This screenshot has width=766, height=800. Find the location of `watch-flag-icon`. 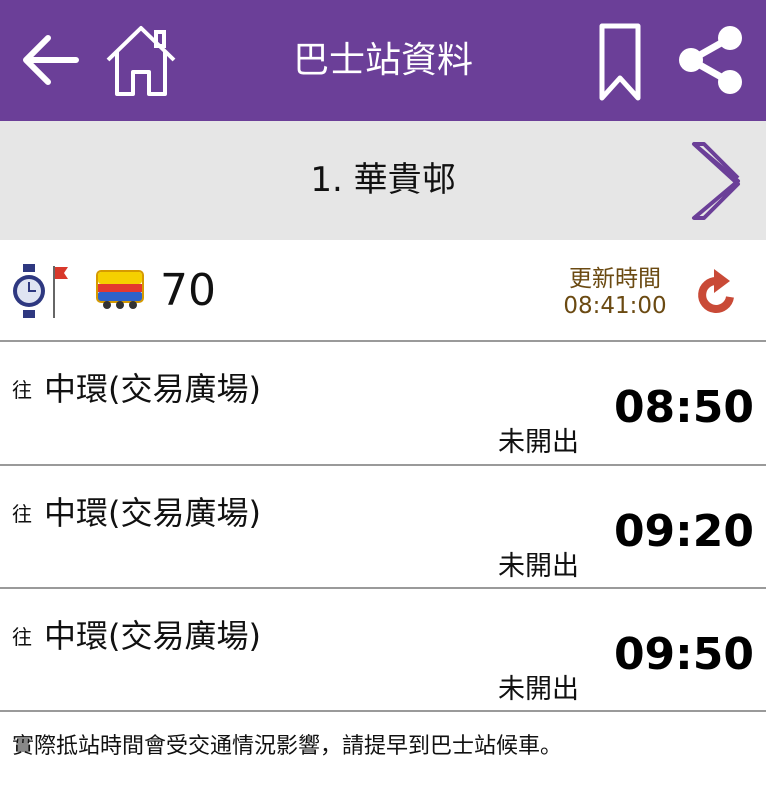

watch-flag-icon is located at coordinates (42, 293).